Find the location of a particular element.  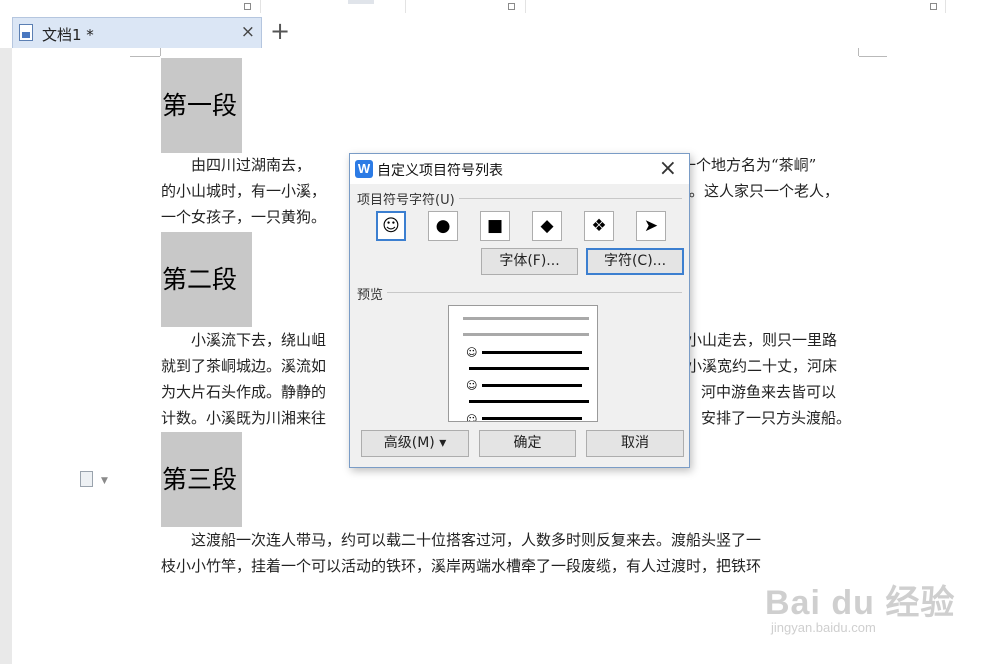

group-divider is located at coordinates (520, 292).